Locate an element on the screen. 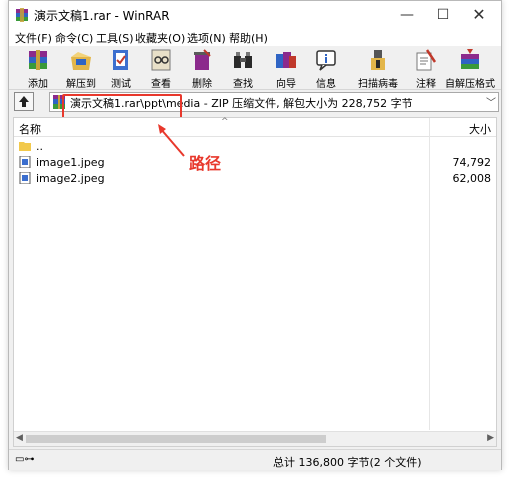  wizard-button: 向导 is located at coordinates (286, 69).